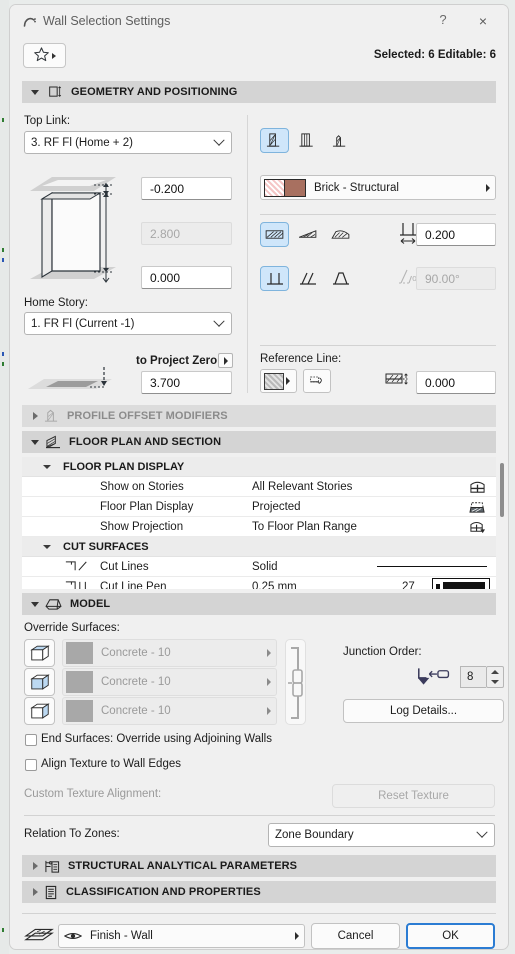  I want to click on surfaces-link-button, so click(295, 682).